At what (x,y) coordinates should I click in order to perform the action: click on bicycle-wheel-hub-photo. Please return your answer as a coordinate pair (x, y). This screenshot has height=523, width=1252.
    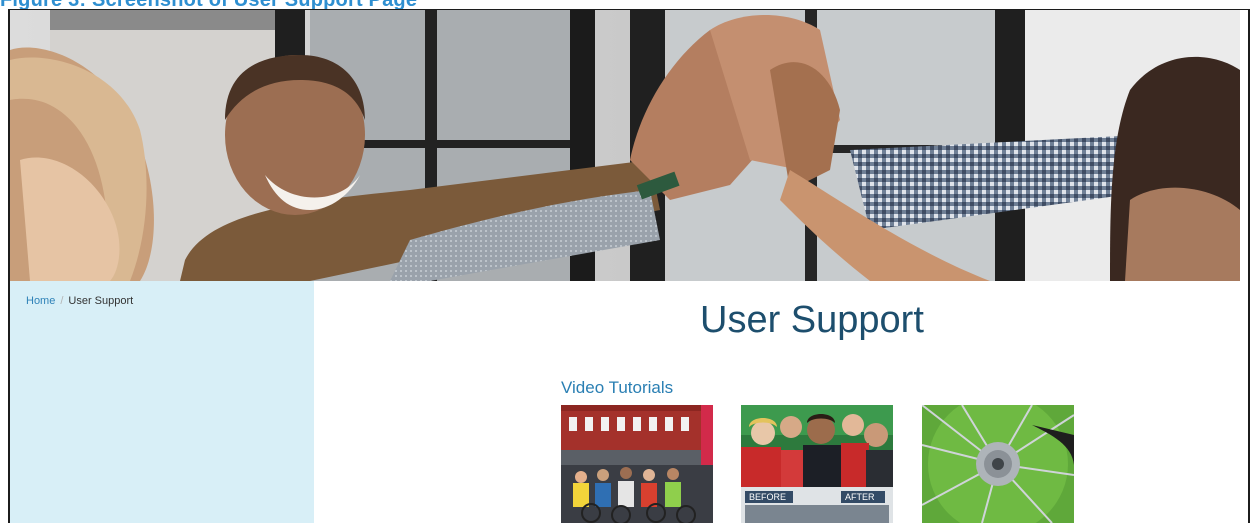
    Looking at the image, I should click on (998, 464).